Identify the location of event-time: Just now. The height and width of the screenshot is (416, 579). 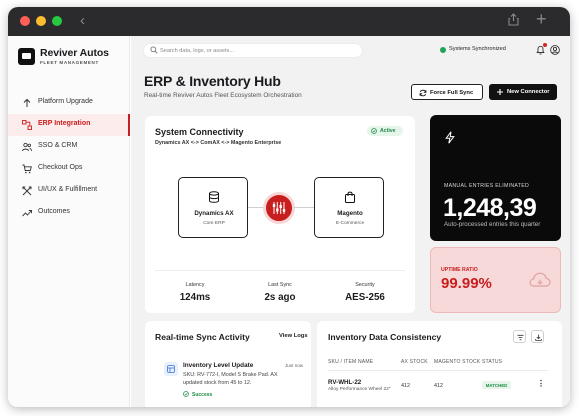
(294, 365).